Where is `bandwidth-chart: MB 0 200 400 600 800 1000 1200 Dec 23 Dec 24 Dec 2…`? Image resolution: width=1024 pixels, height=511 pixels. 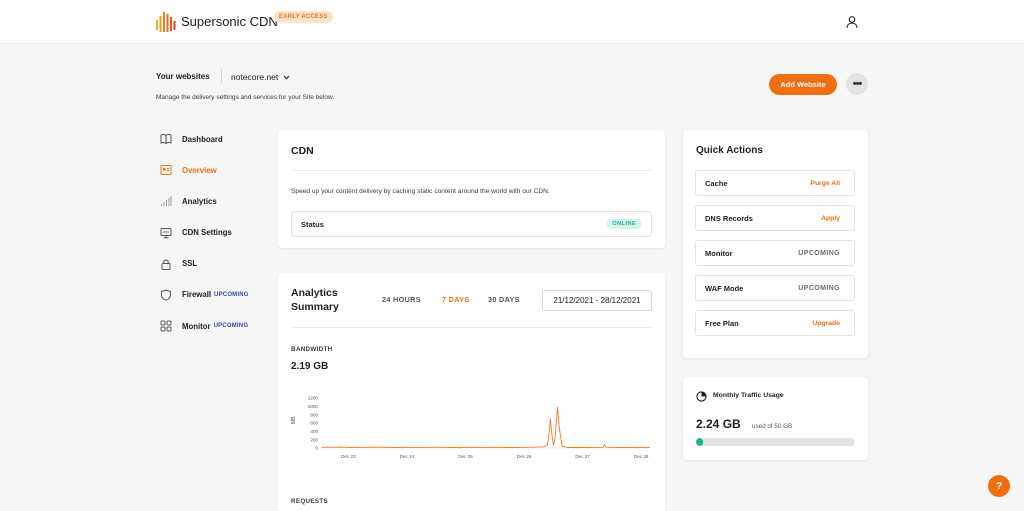 bandwidth-chart: MB 0 200 400 600 800 1000 1200 Dec 23 Dec 24 Dec 2… is located at coordinates (471, 427).